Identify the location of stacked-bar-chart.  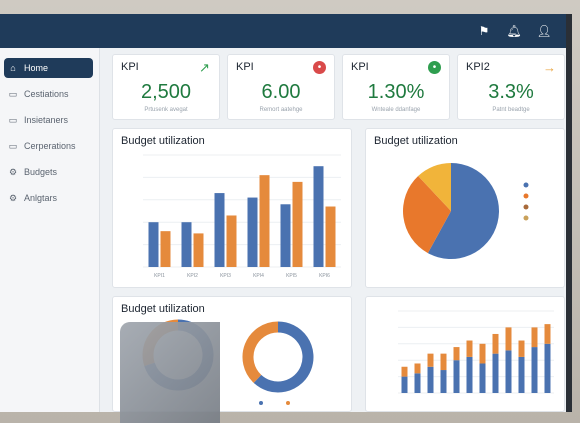
(476, 352).